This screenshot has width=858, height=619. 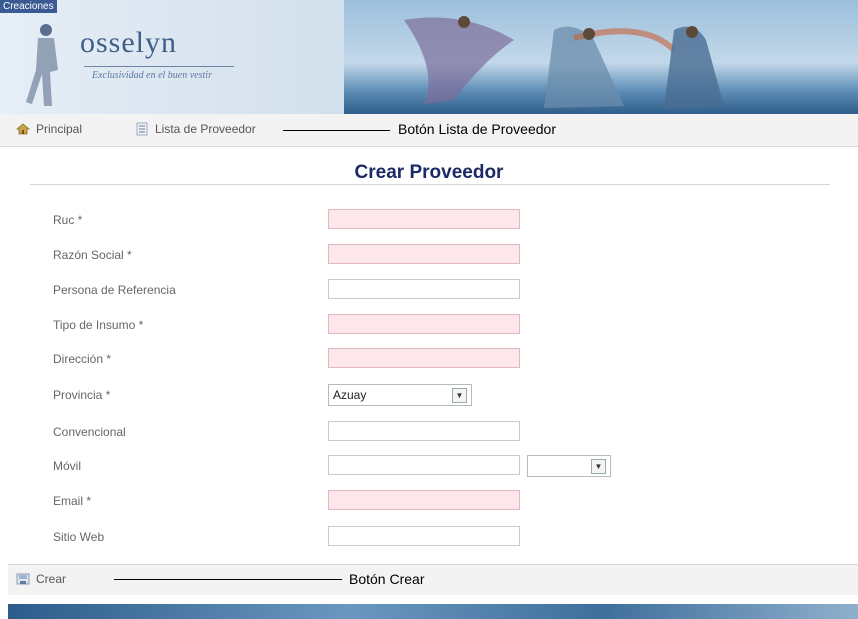 I want to click on provincia-select: Azuay ▼, so click(x=400, y=395).